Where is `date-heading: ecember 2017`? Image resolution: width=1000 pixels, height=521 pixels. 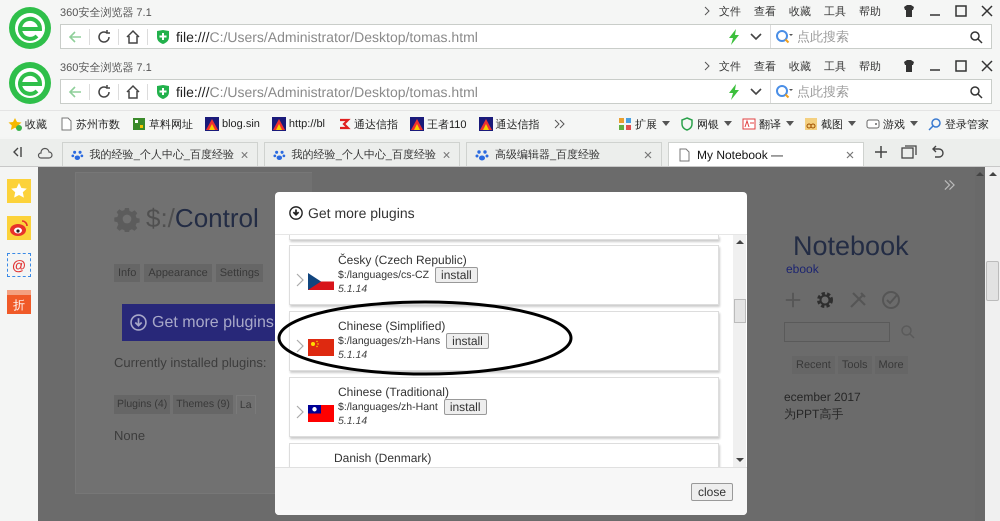 date-heading: ecember 2017 is located at coordinates (823, 397).